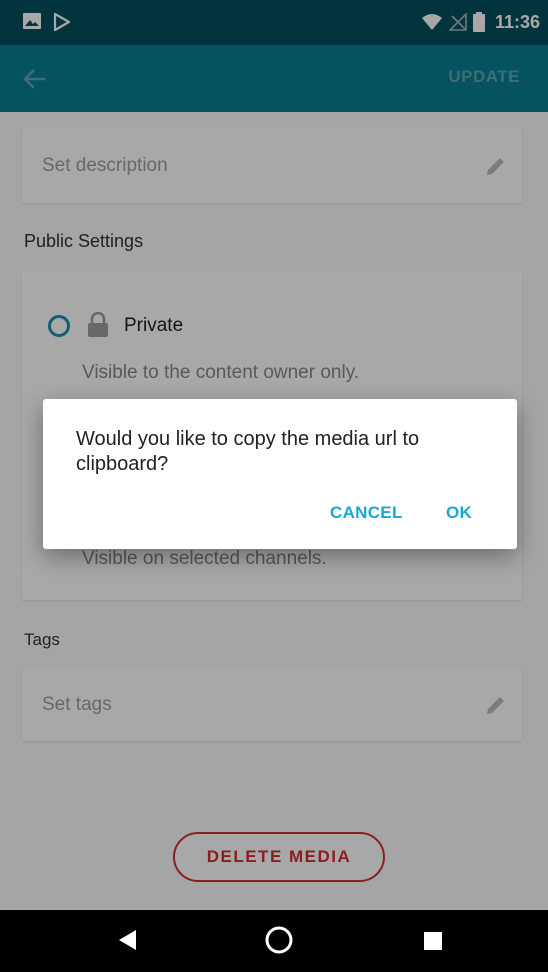 This screenshot has height=972, width=548. What do you see at coordinates (433, 941) in the screenshot?
I see `recents-square-icon` at bounding box center [433, 941].